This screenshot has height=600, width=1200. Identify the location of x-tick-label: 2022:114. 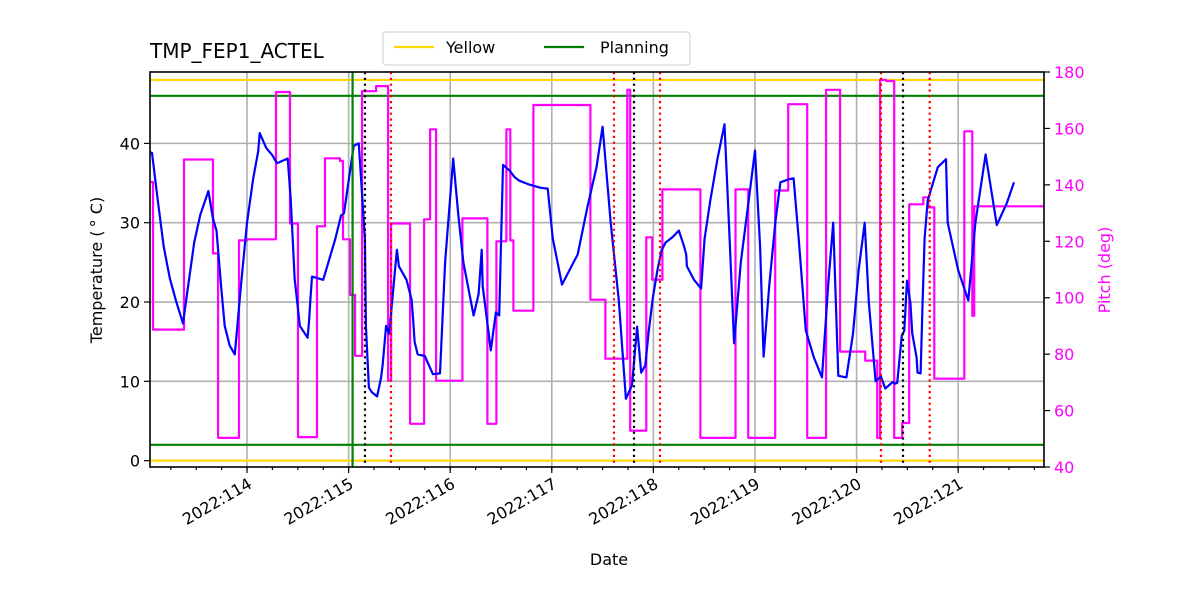
(217, 501).